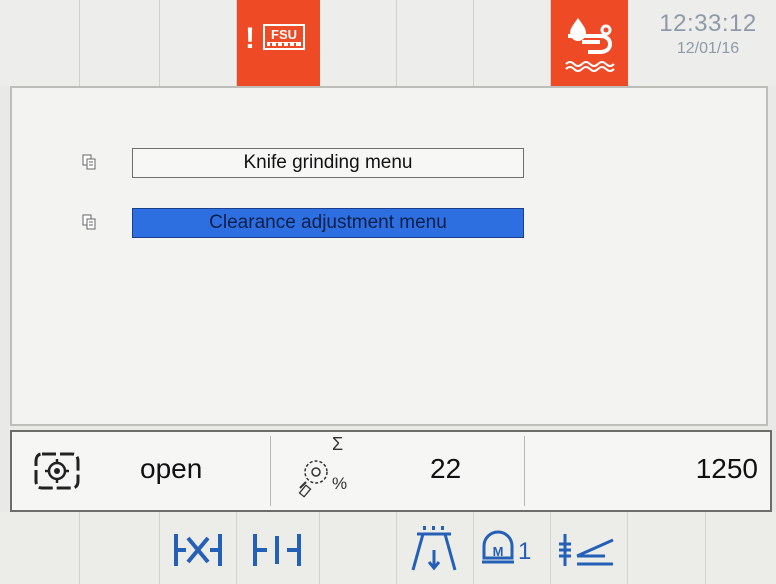 Image resolution: width=776 pixels, height=584 pixels. Describe the element at coordinates (340, 483) in the screenshot. I see `percent-label: %` at that location.